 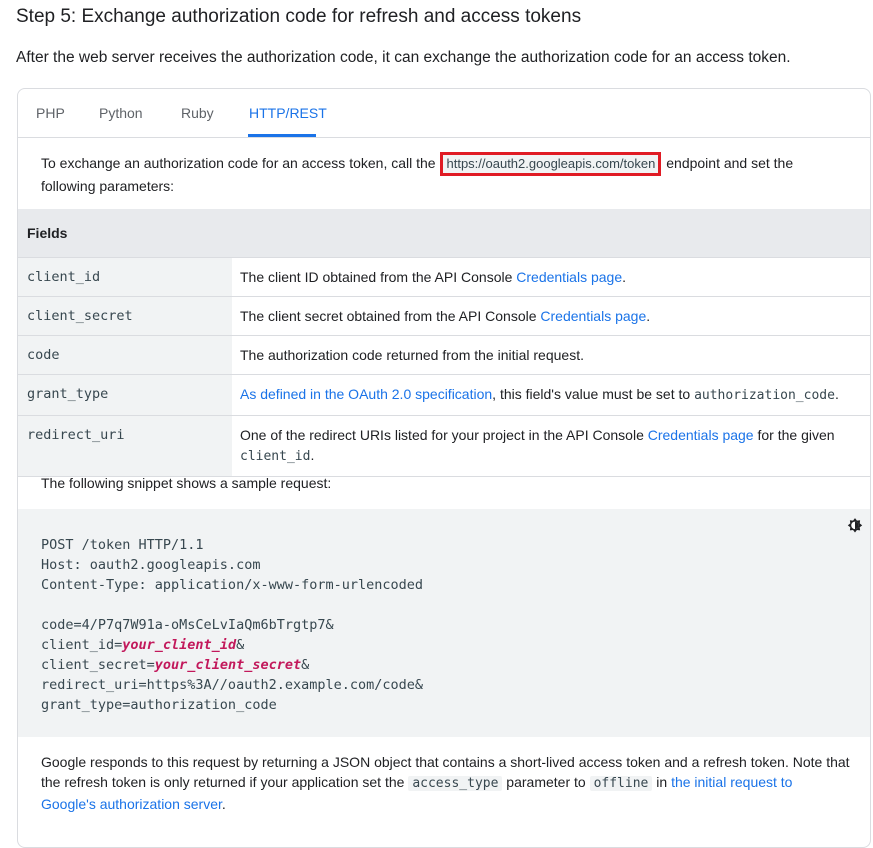 What do you see at coordinates (662, 782) in the screenshot?
I see `response-text: in` at bounding box center [662, 782].